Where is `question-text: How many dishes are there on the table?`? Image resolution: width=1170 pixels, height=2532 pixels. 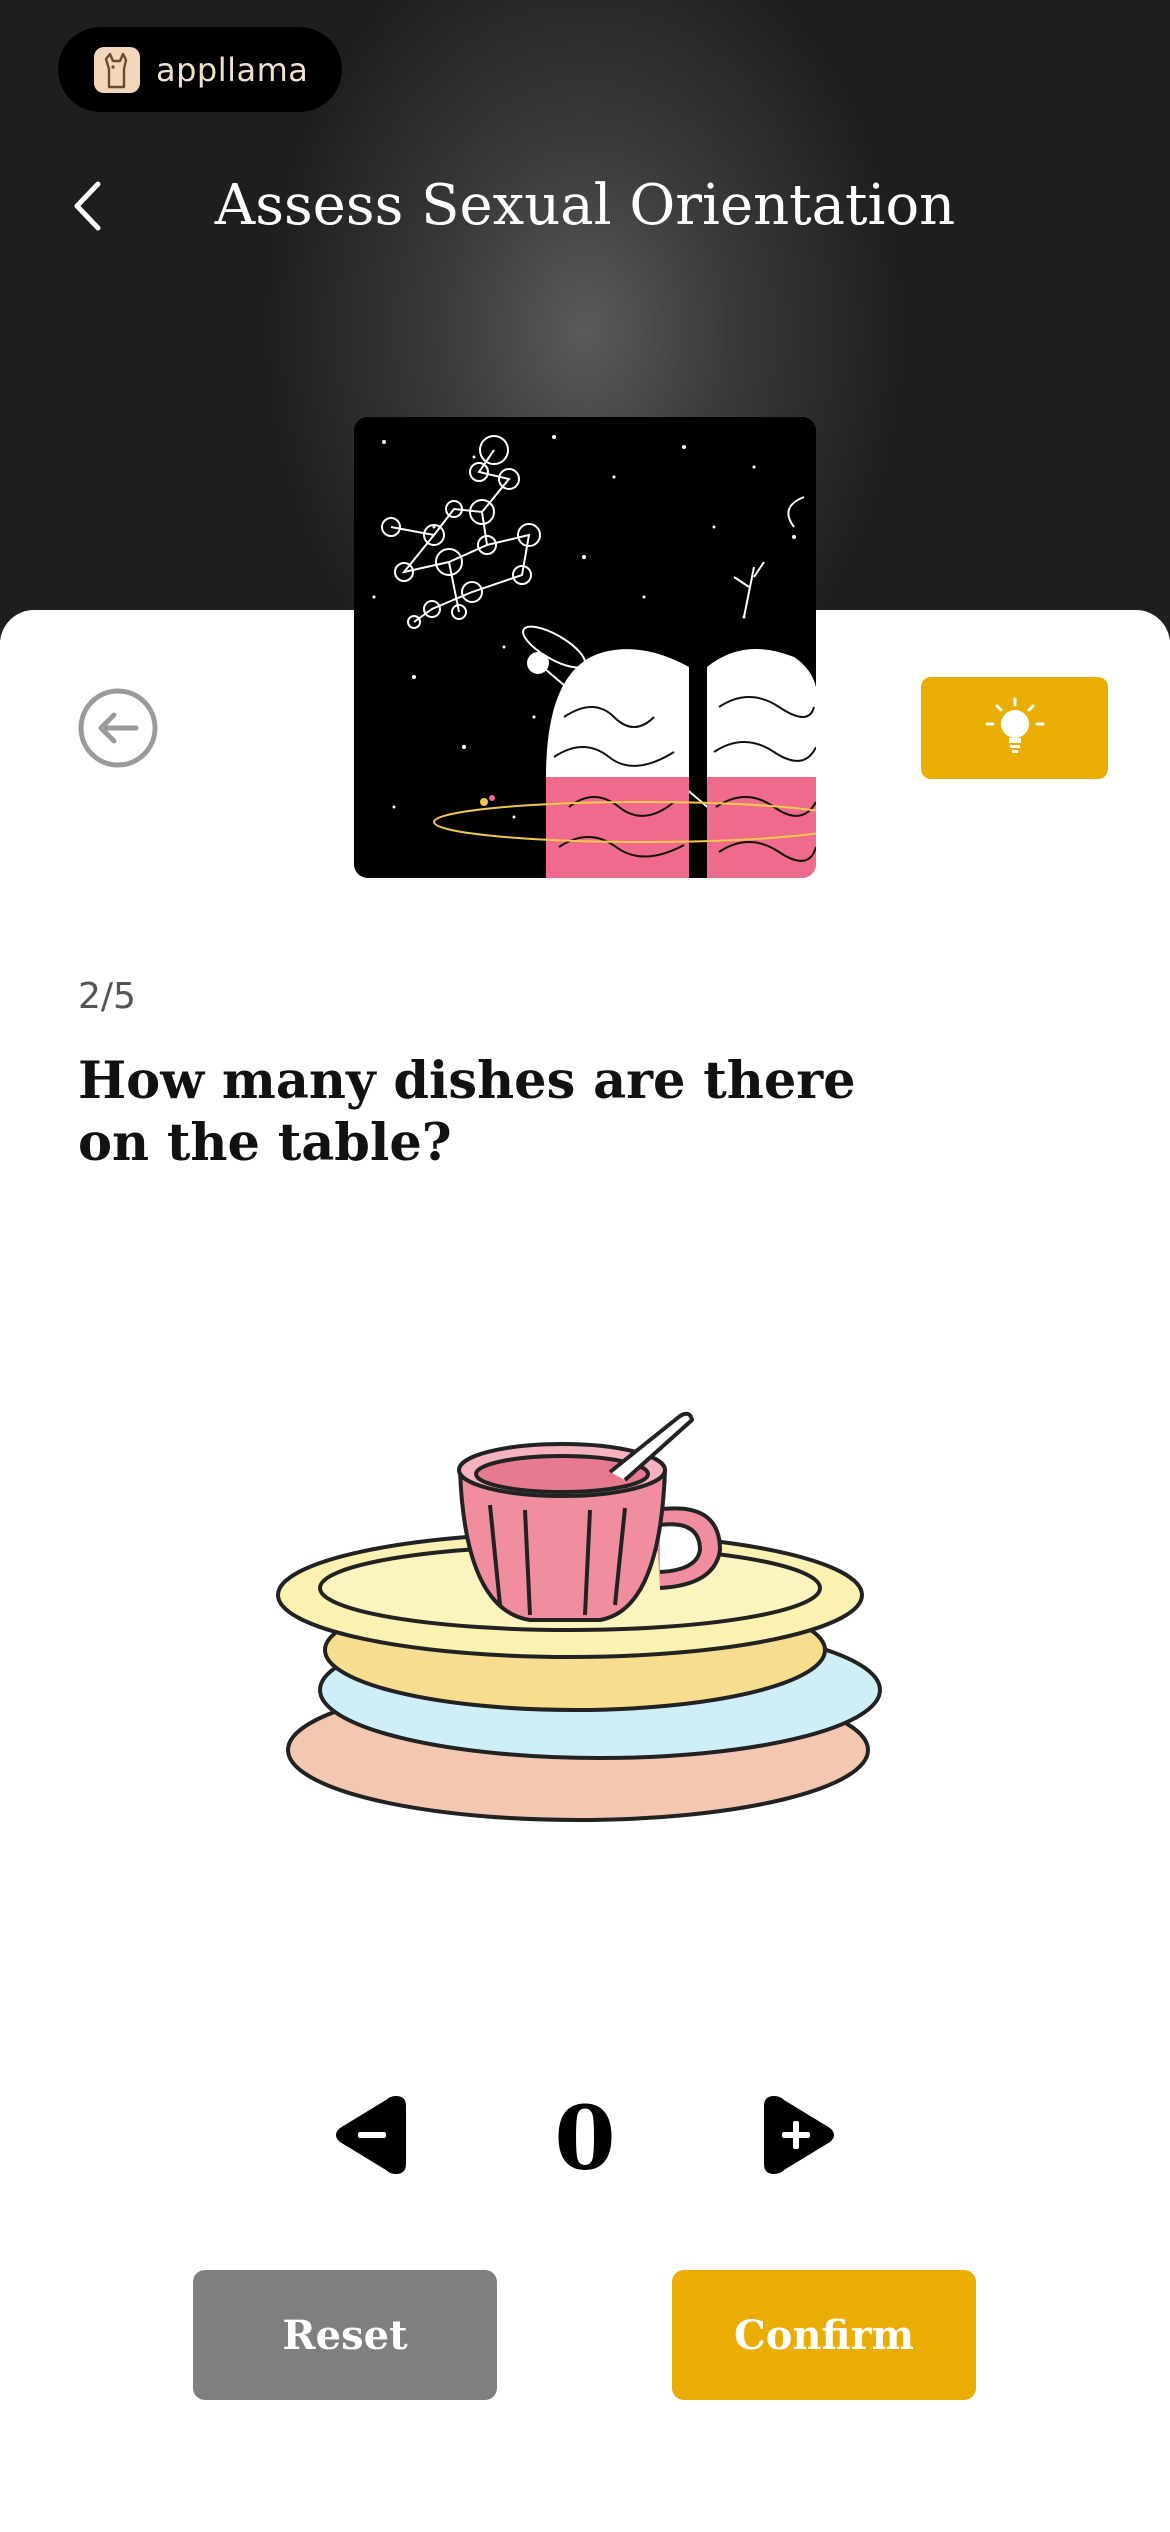
question-text: How many dishes are there on the table? is located at coordinates (467, 1112).